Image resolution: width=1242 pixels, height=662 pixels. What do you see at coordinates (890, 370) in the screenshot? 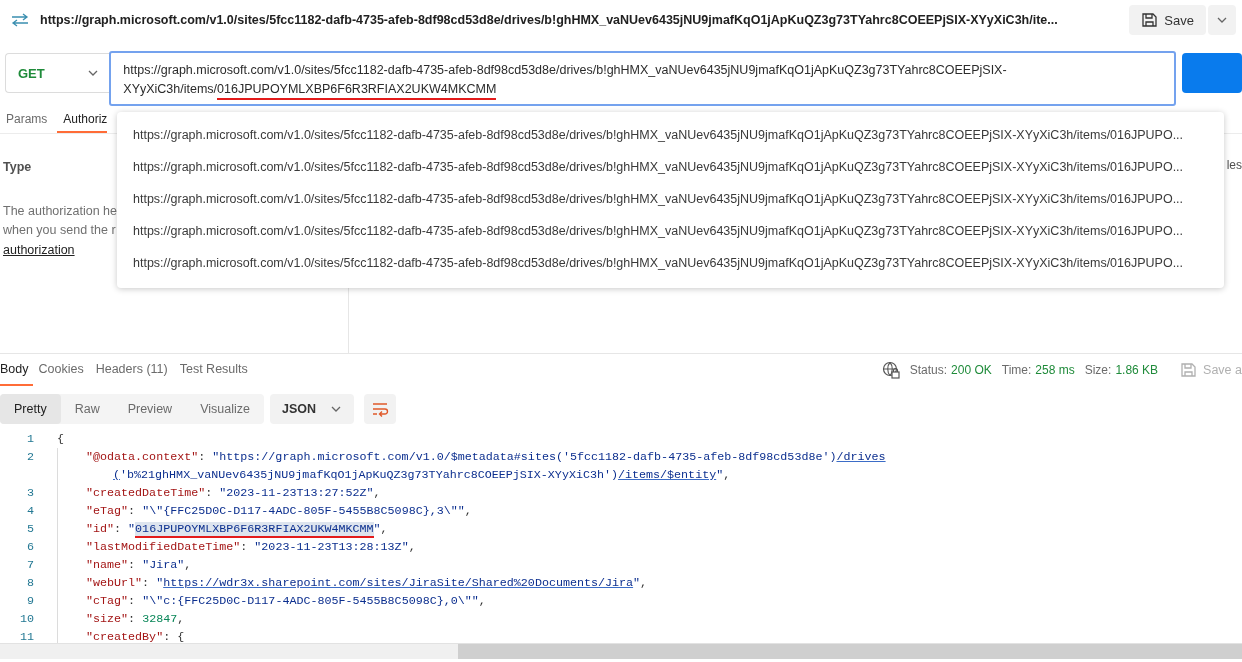
I see `globe-lock-icon` at bounding box center [890, 370].